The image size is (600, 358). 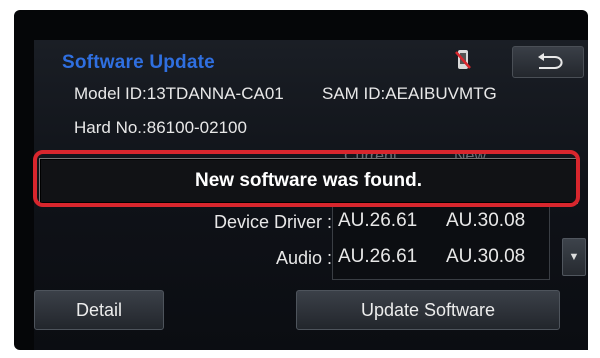 I want to click on phone-disconnected-icon, so click(x=463, y=60).